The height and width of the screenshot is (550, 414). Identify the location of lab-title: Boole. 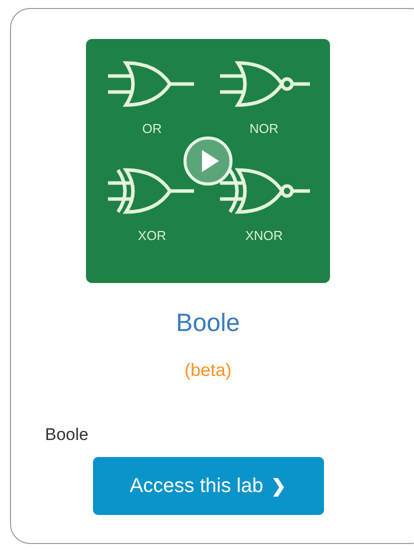
(208, 323).